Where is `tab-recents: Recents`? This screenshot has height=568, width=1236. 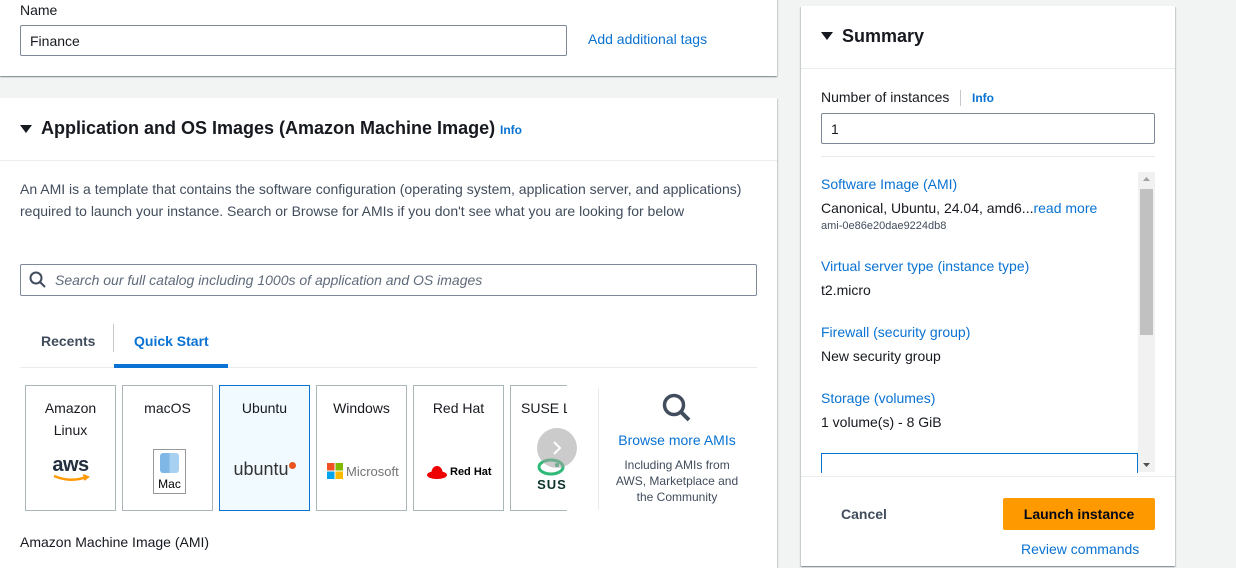
tab-recents: Recents is located at coordinates (68, 341).